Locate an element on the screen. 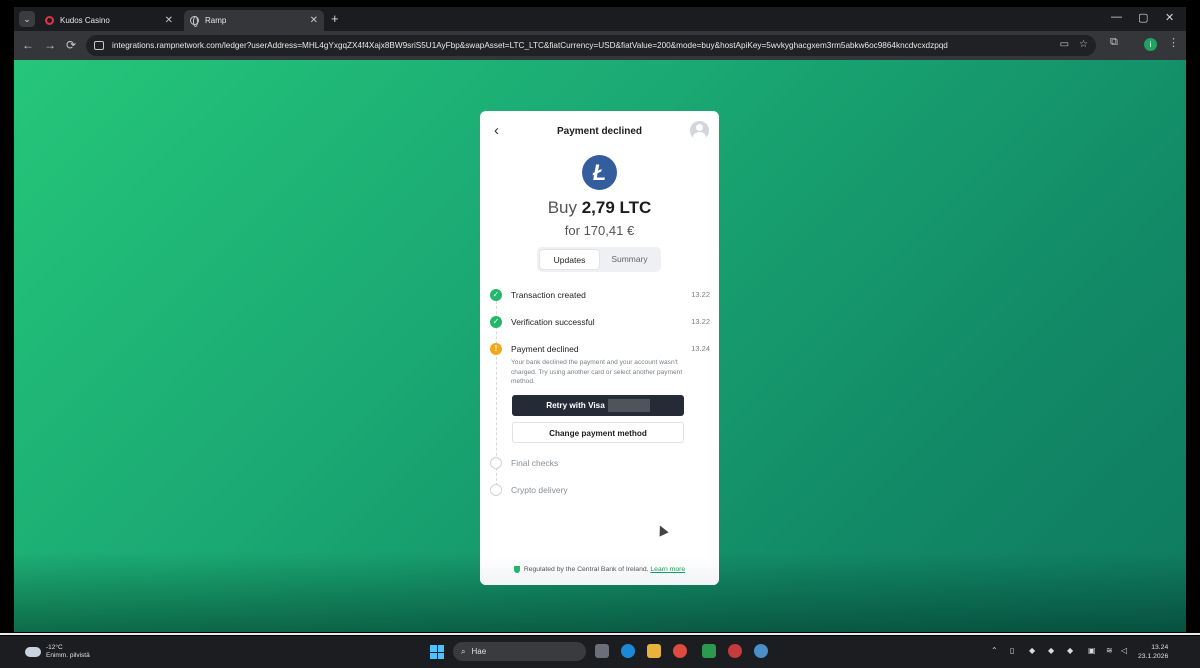 This screenshot has height=668, width=1200. divider is located at coordinates (600, 634).